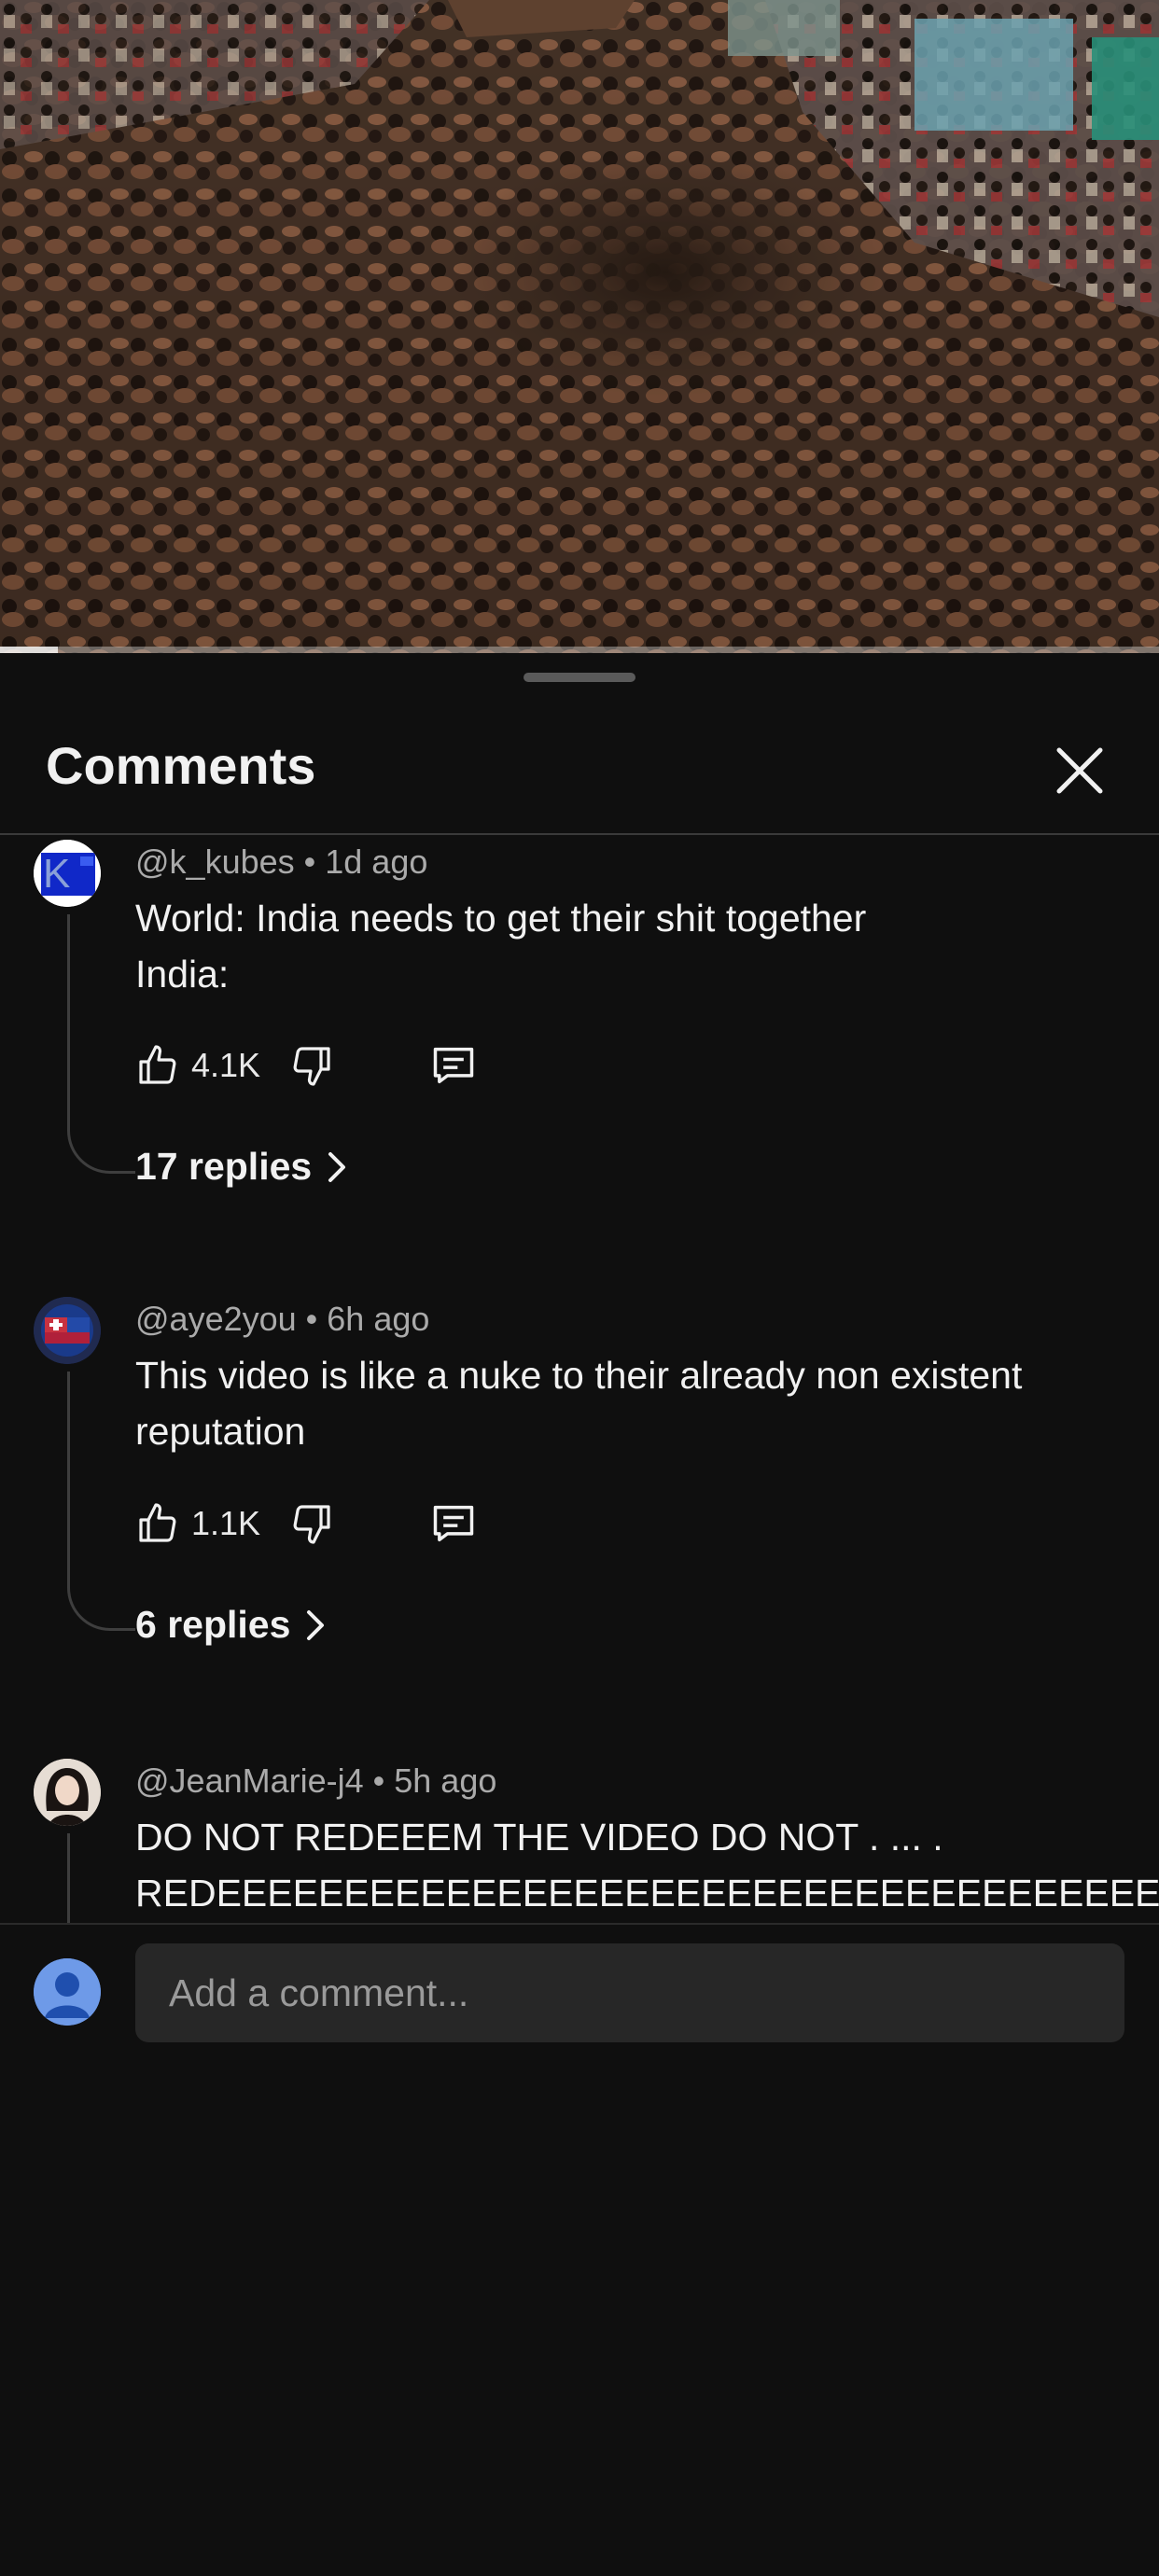 The image size is (1159, 2576). What do you see at coordinates (378, 1319) in the screenshot?
I see `comment-time: 6h ago` at bounding box center [378, 1319].